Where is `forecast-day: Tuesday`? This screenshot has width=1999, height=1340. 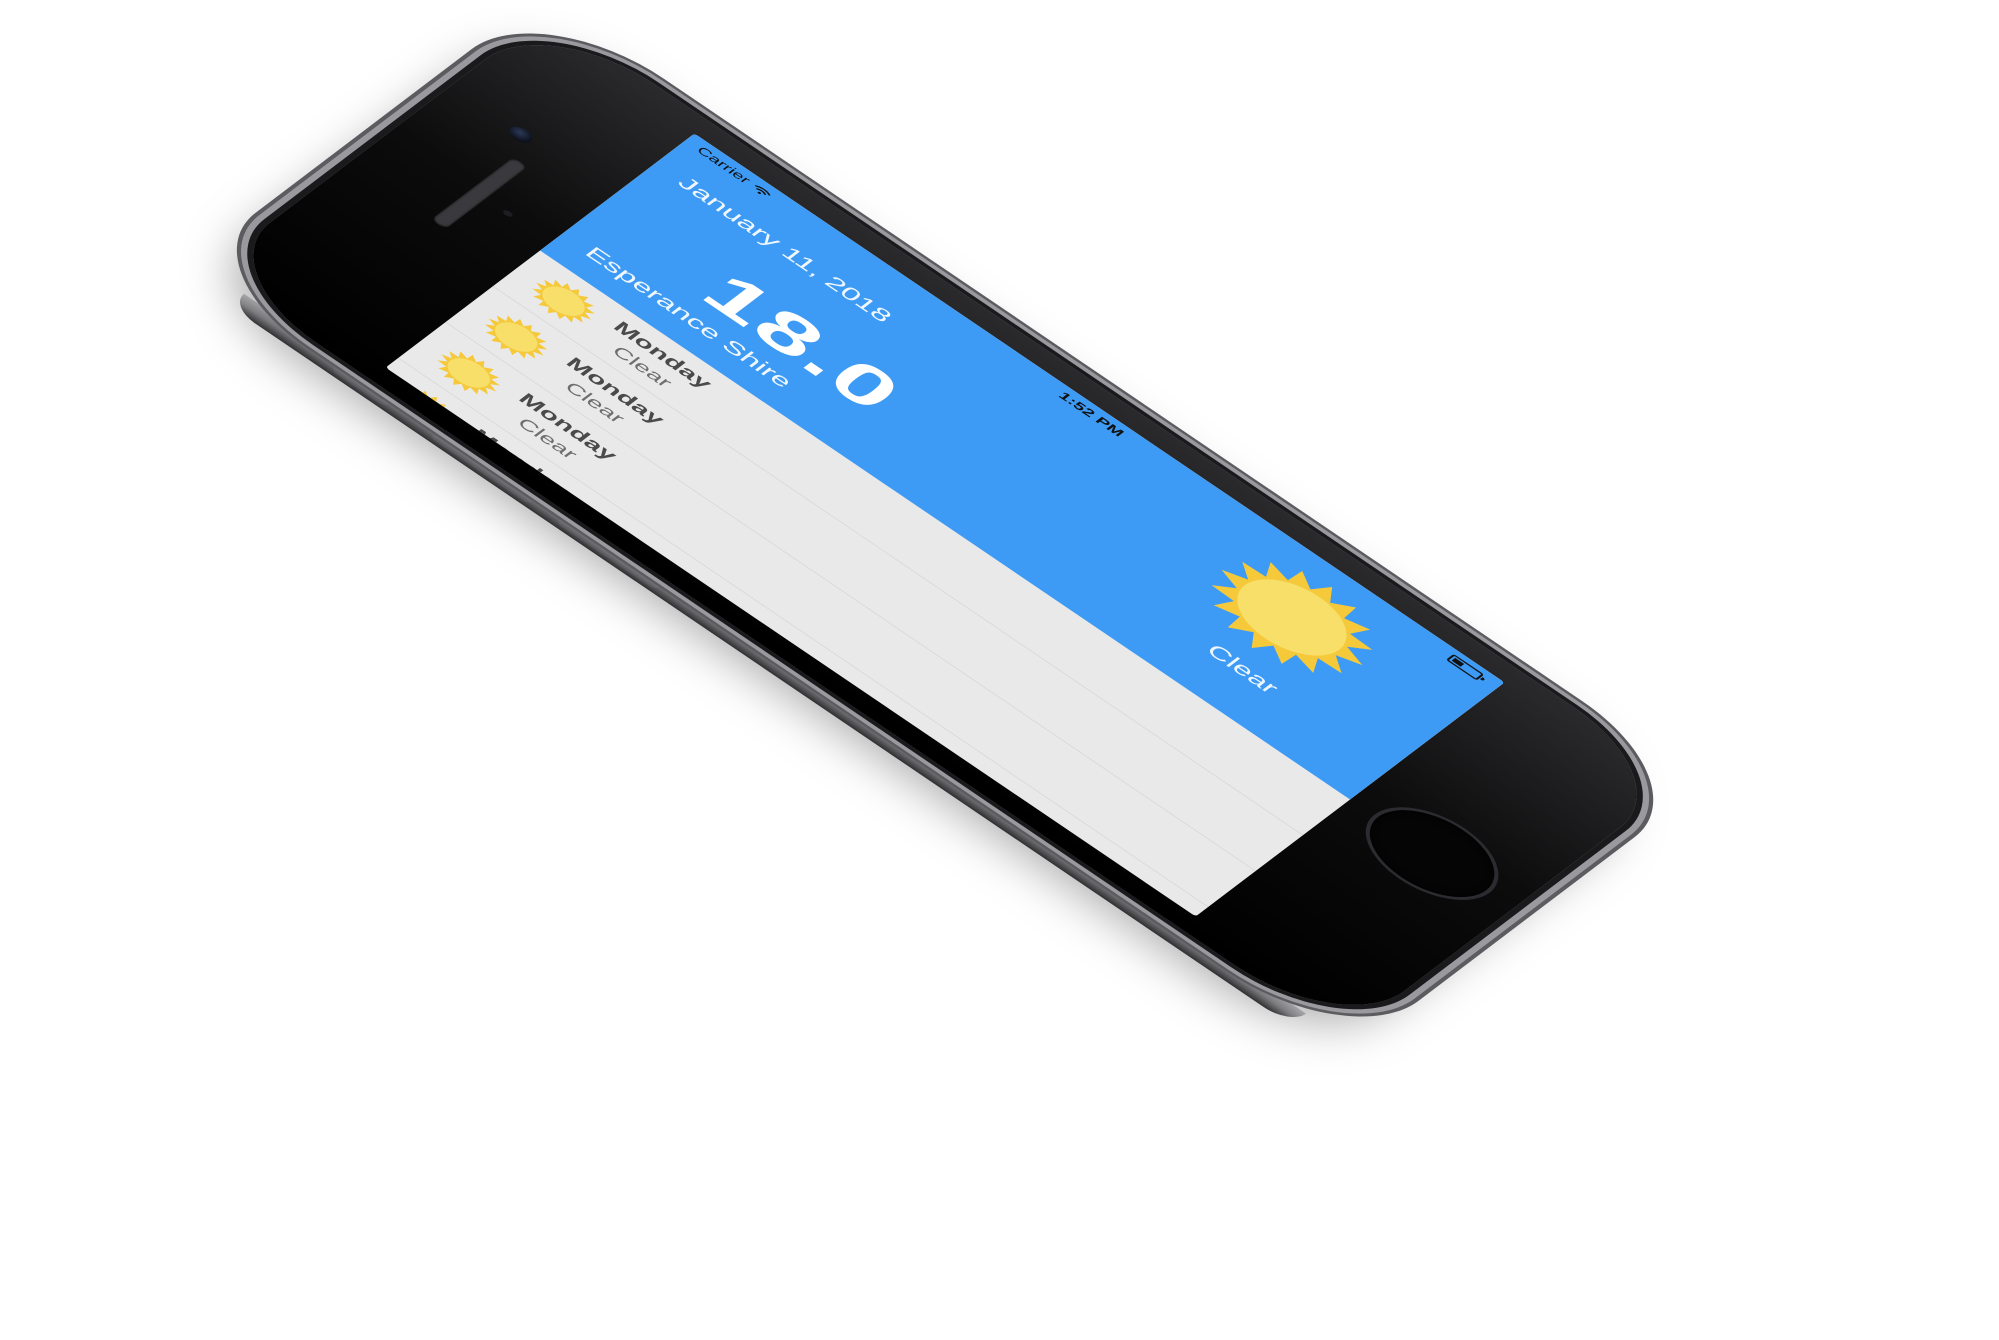
forecast-day: Tuesday is located at coordinates (435, 536).